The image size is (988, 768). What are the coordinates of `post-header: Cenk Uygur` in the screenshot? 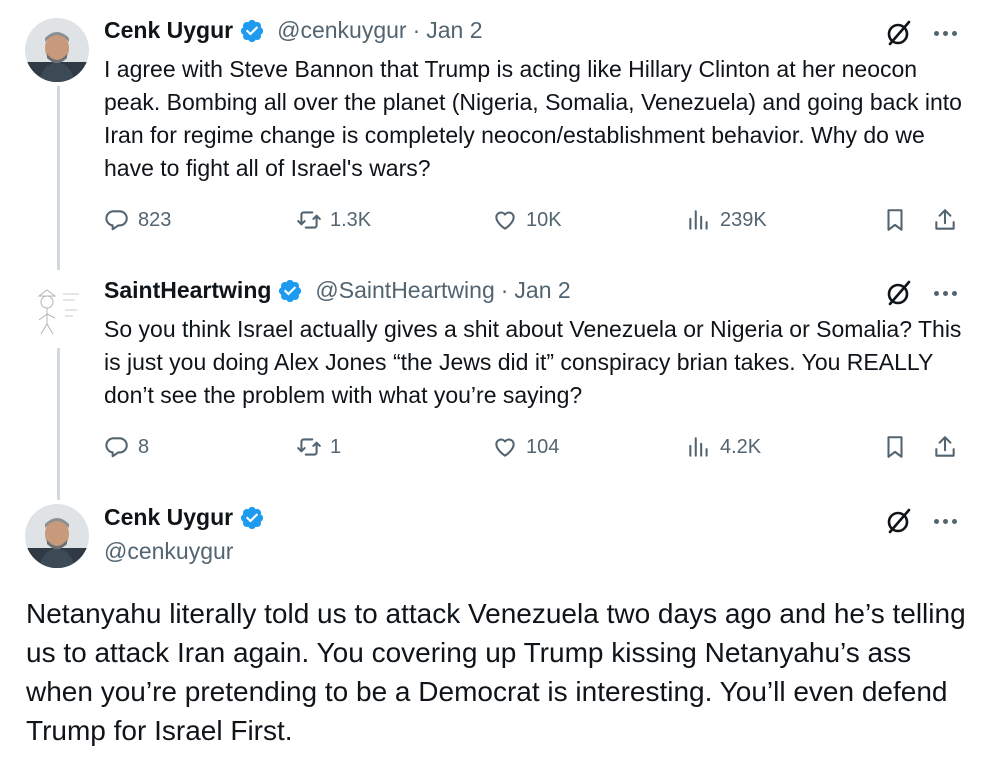 It's located at (184, 517).